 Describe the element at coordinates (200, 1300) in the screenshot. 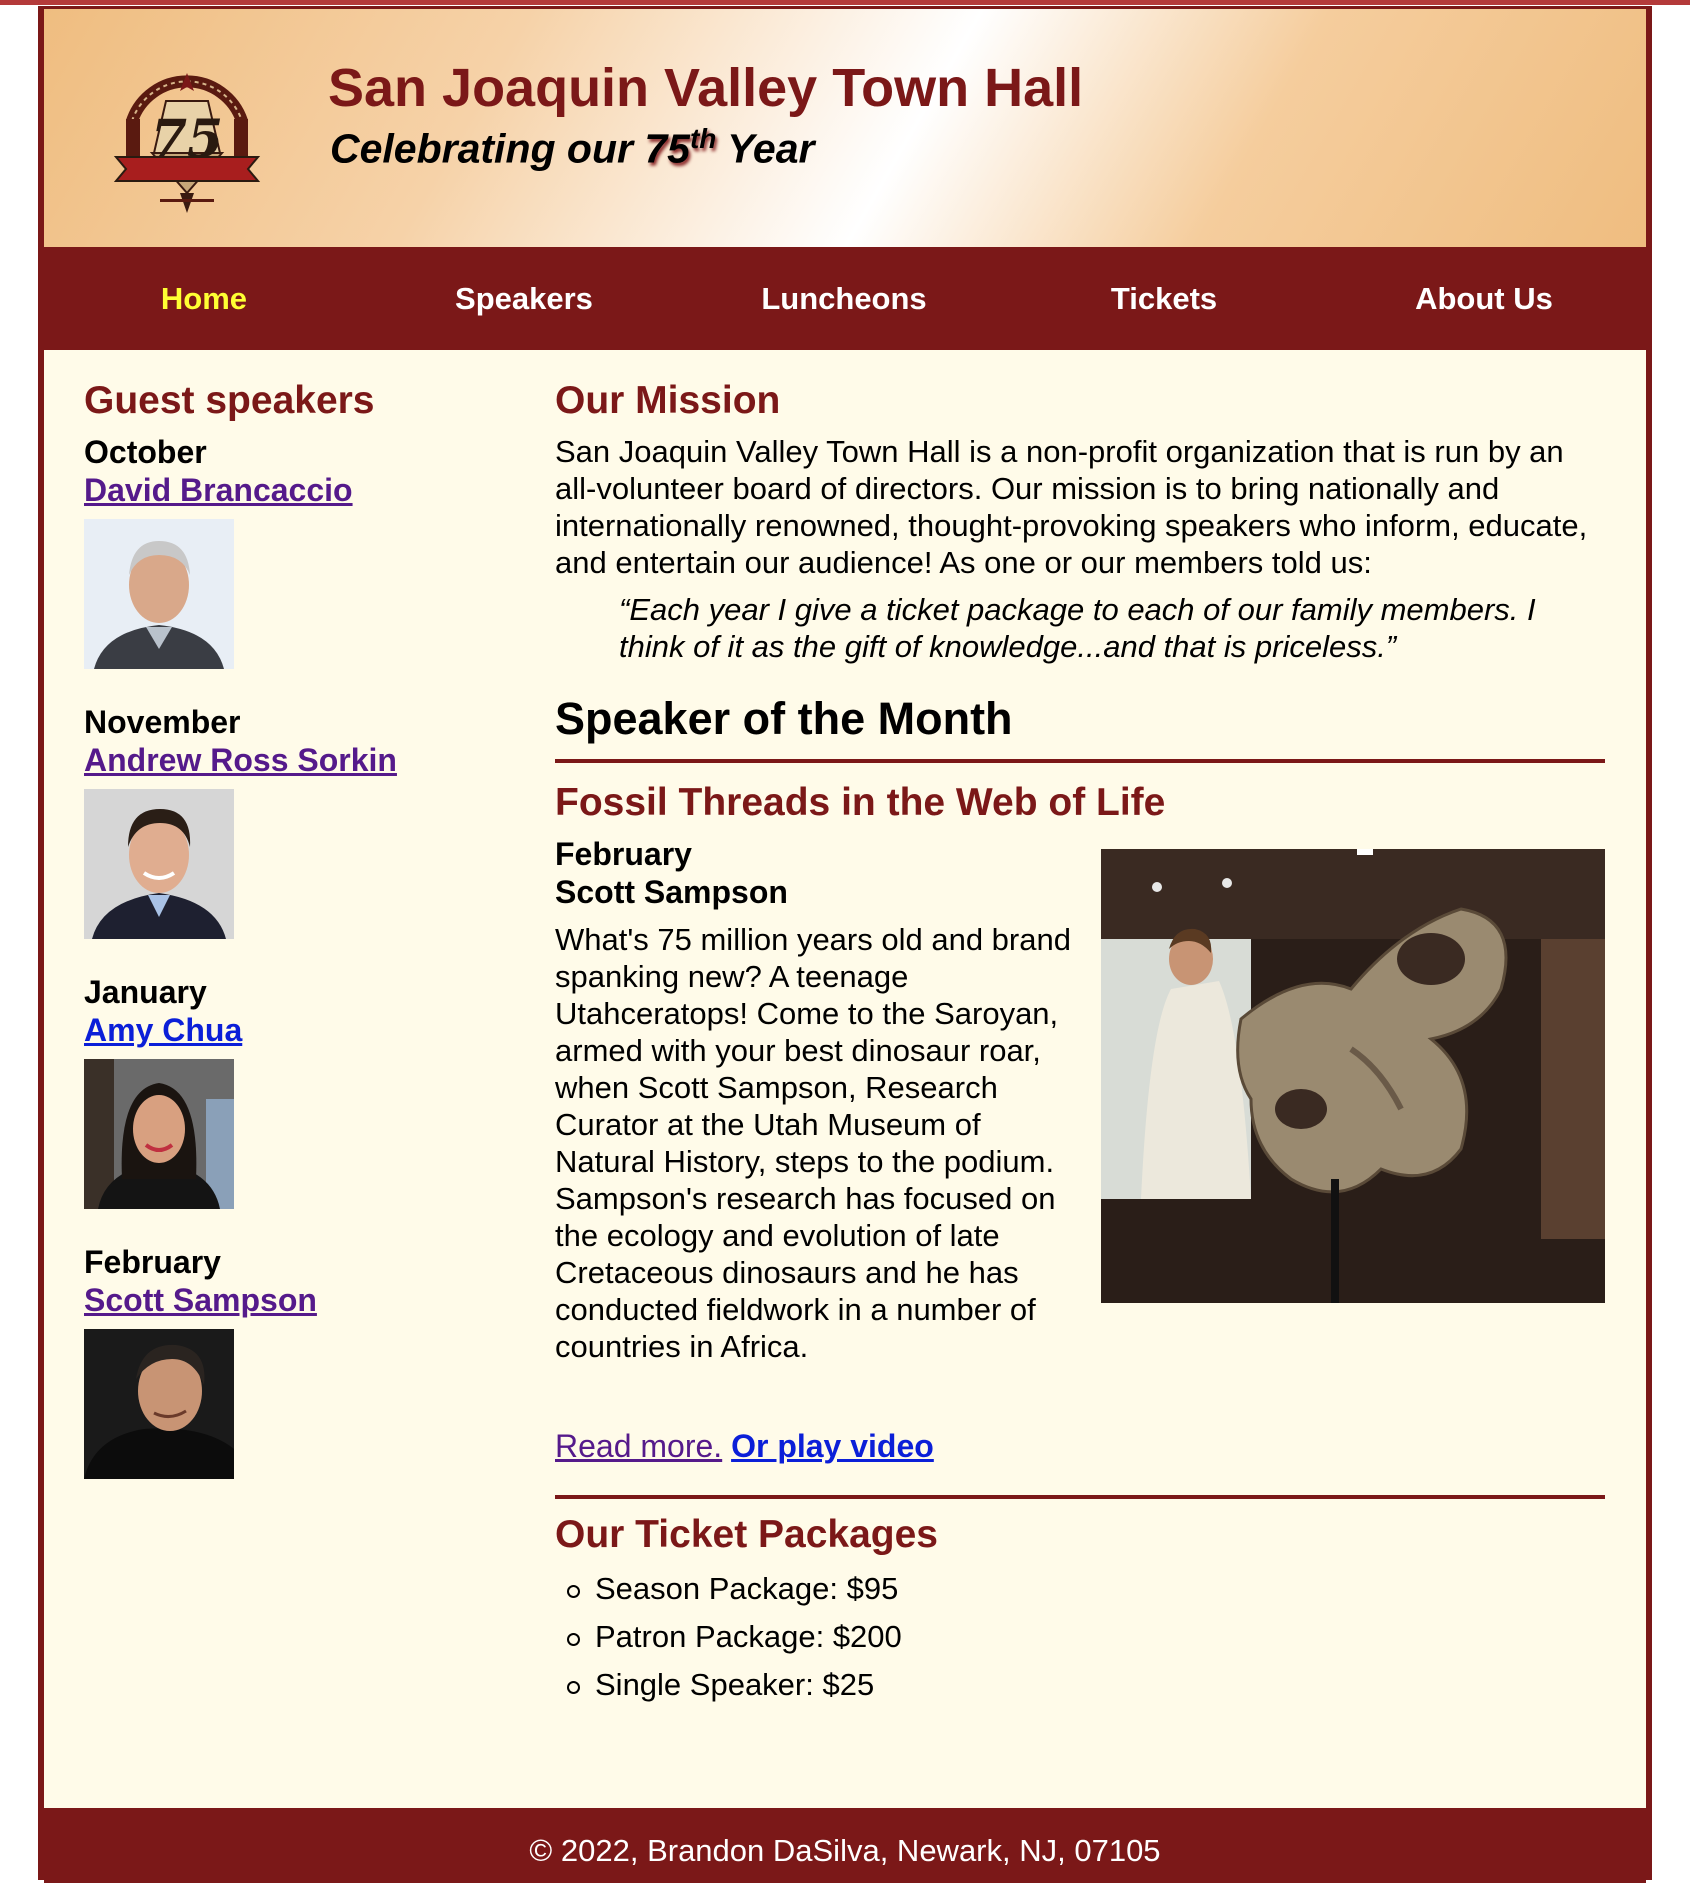

I see `speaker-link-sampson: Scott Sampson` at that location.